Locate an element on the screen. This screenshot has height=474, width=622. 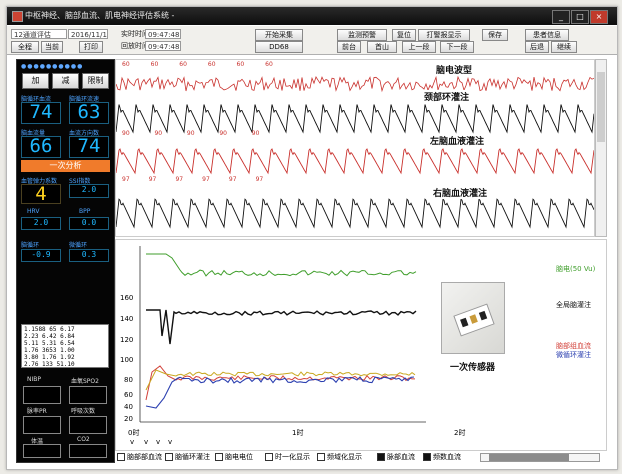
right-brain-waveform is located at coordinates (355, 213).